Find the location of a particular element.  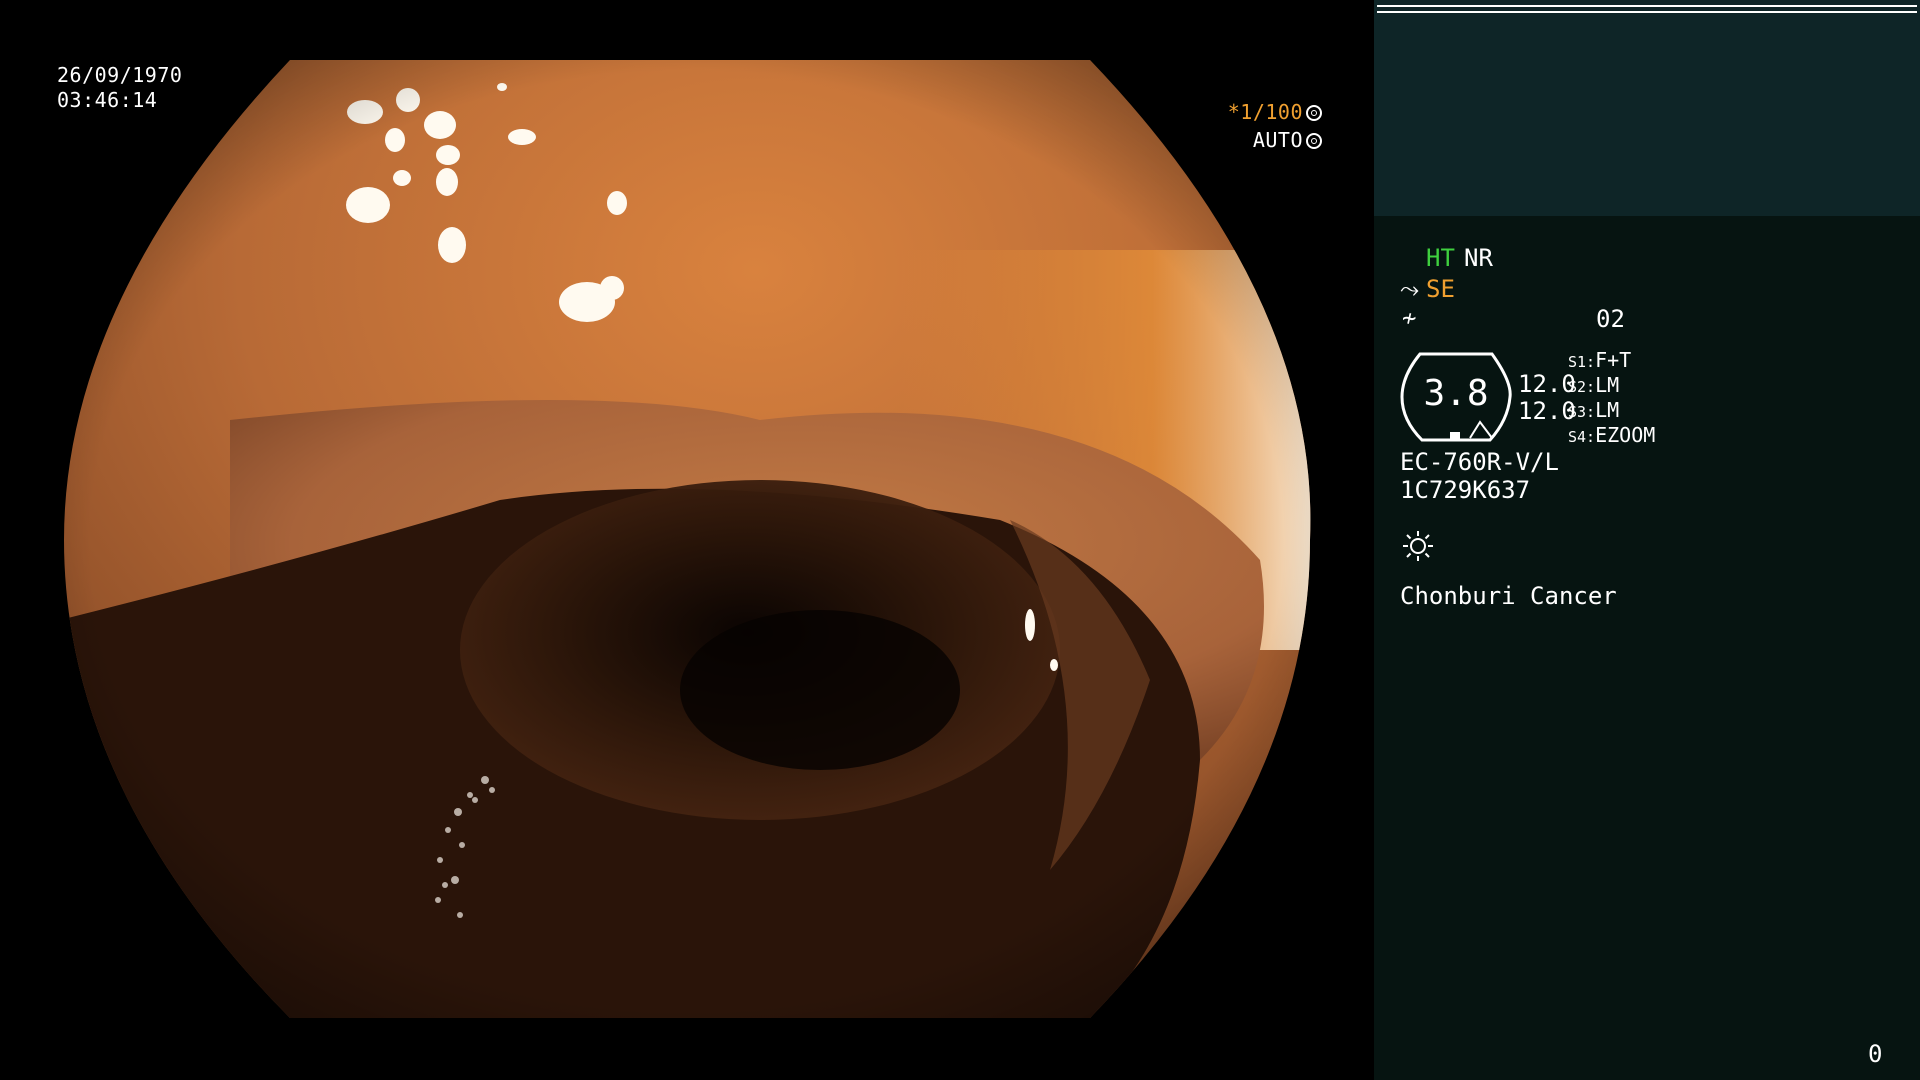

light-source-icon is located at coordinates (1418, 546).